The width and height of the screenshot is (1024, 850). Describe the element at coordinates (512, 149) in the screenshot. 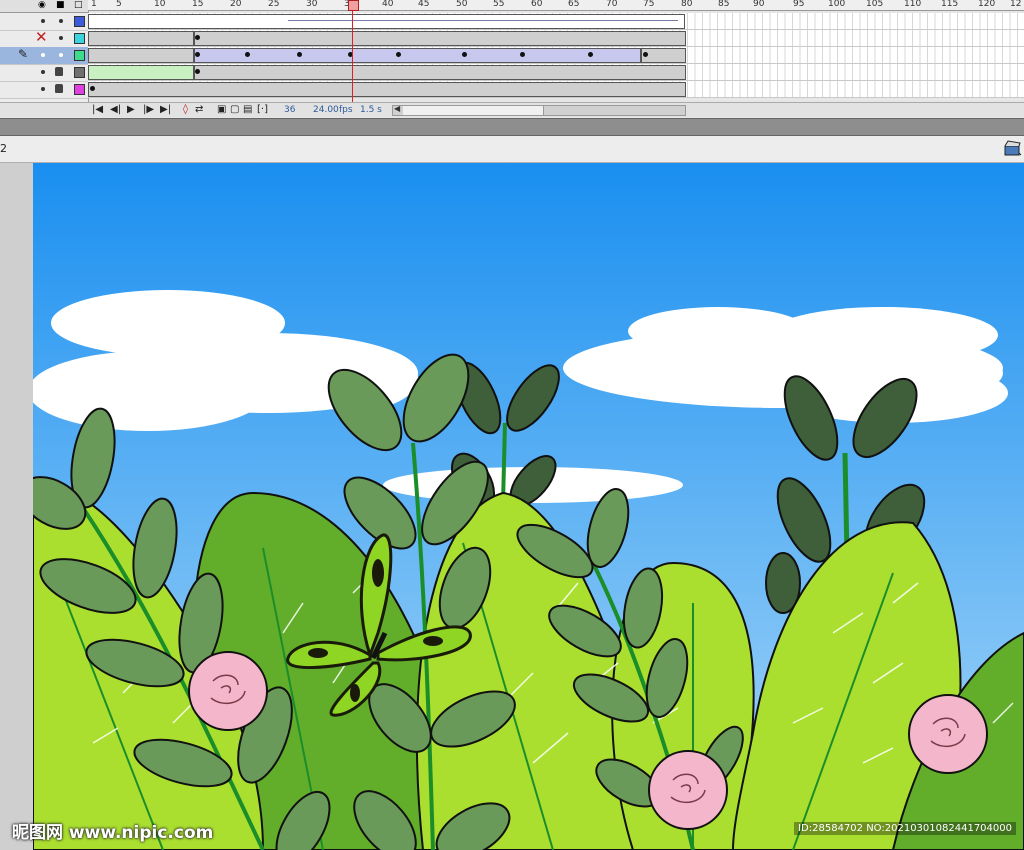

I see `stage-toolbar: 2` at that location.